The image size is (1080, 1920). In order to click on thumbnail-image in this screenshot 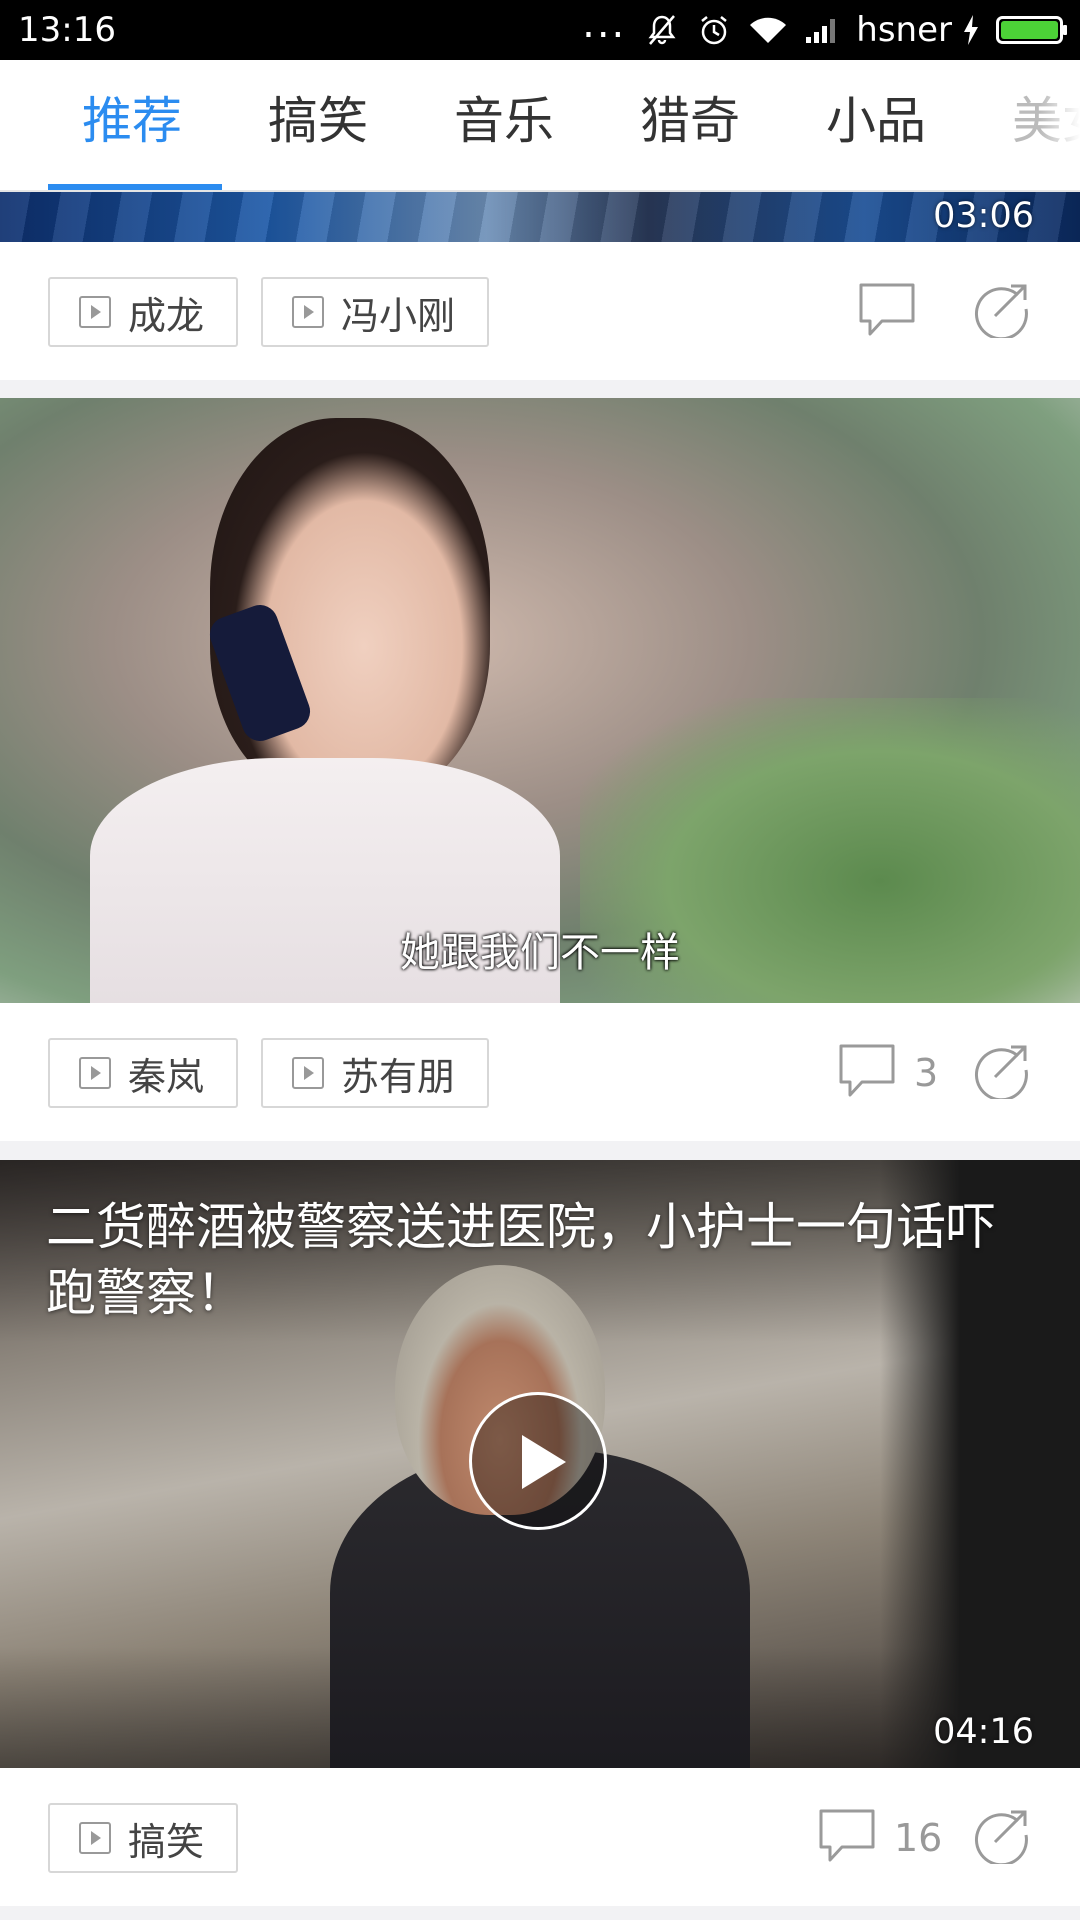, I will do `click(540, 217)`.